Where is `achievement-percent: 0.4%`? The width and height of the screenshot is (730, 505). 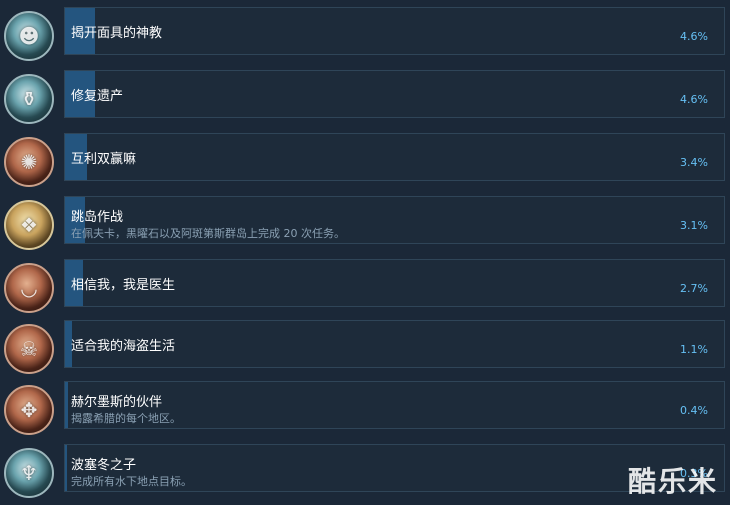 achievement-percent: 0.4% is located at coordinates (694, 410).